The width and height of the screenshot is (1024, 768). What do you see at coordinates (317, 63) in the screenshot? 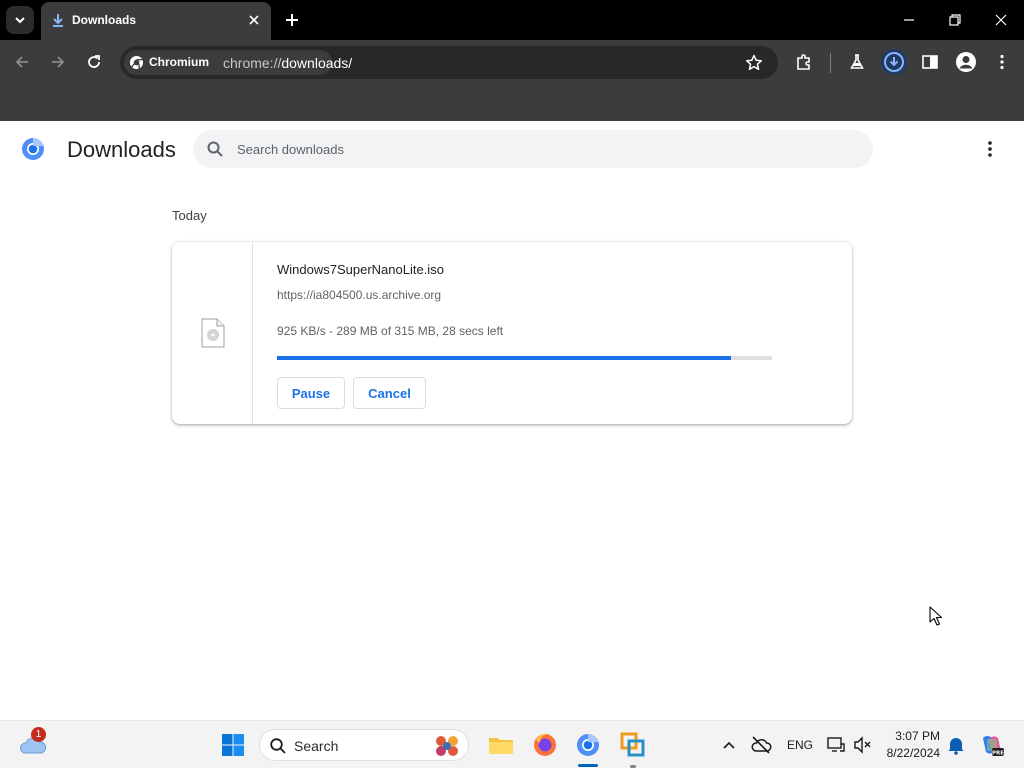
I see `url-path: downloads/` at bounding box center [317, 63].